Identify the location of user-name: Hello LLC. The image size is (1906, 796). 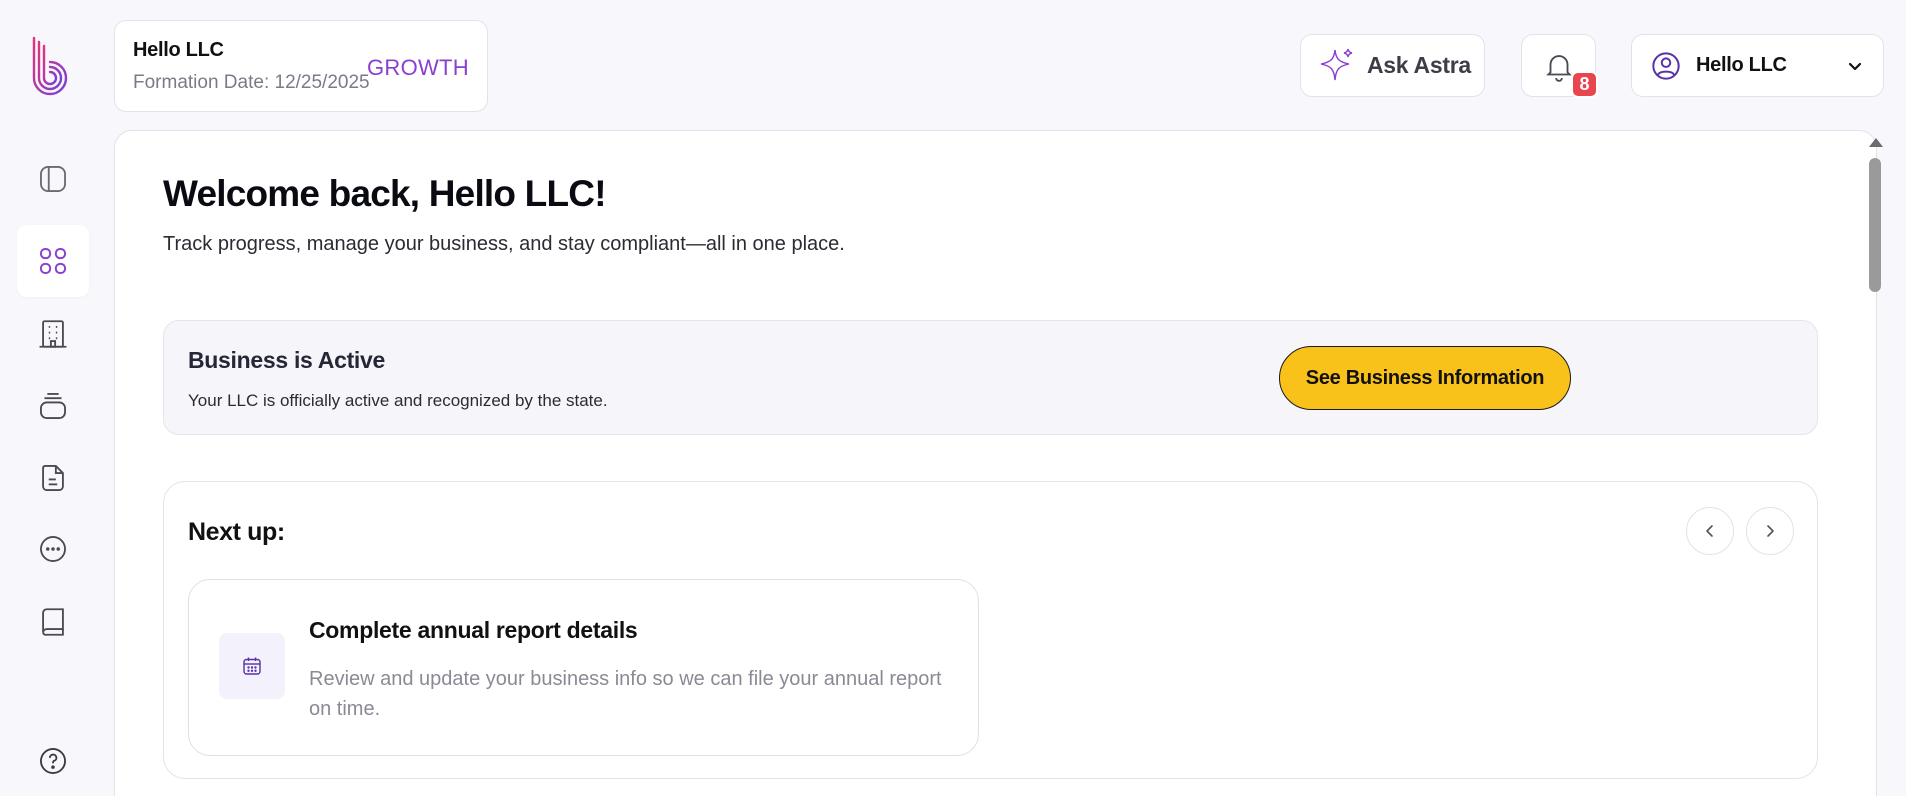
(1741, 65).